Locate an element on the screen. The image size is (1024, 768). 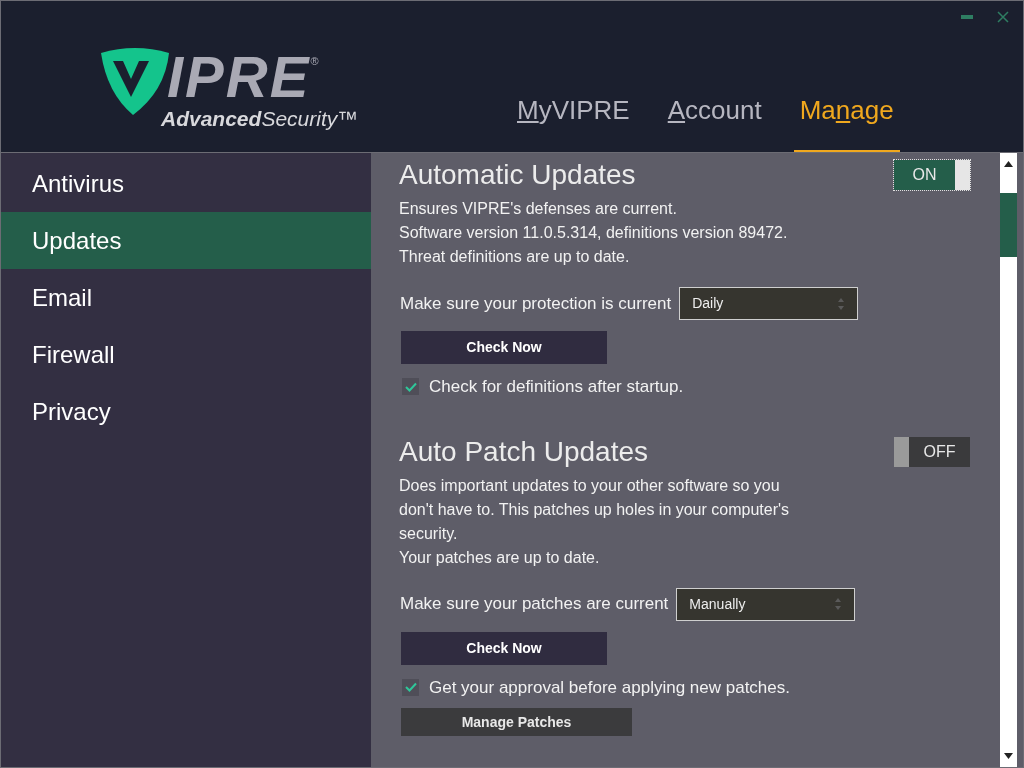
checkbox-label: Get your approval before applying new patches. is located at coordinates (609, 687).